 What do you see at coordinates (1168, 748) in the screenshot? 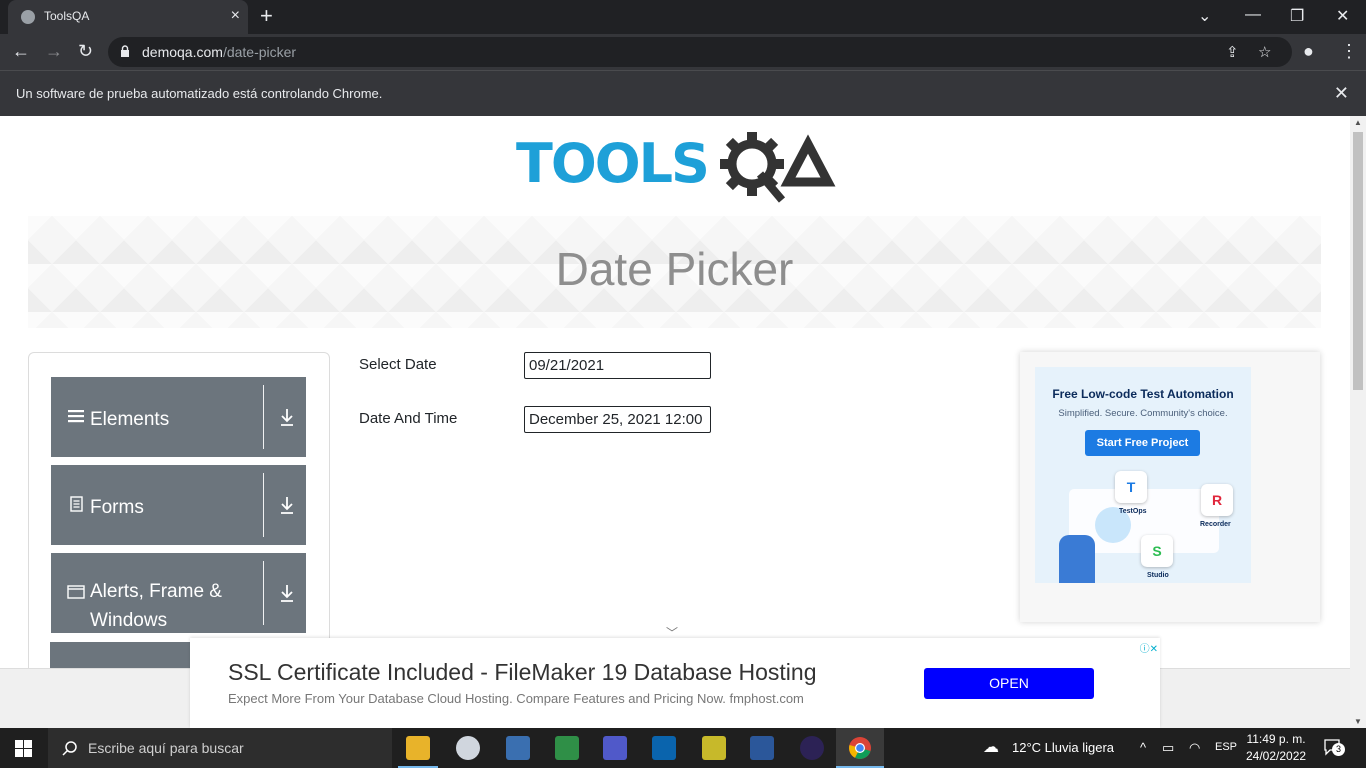
I see `battery-icon: ▭` at bounding box center [1168, 748].